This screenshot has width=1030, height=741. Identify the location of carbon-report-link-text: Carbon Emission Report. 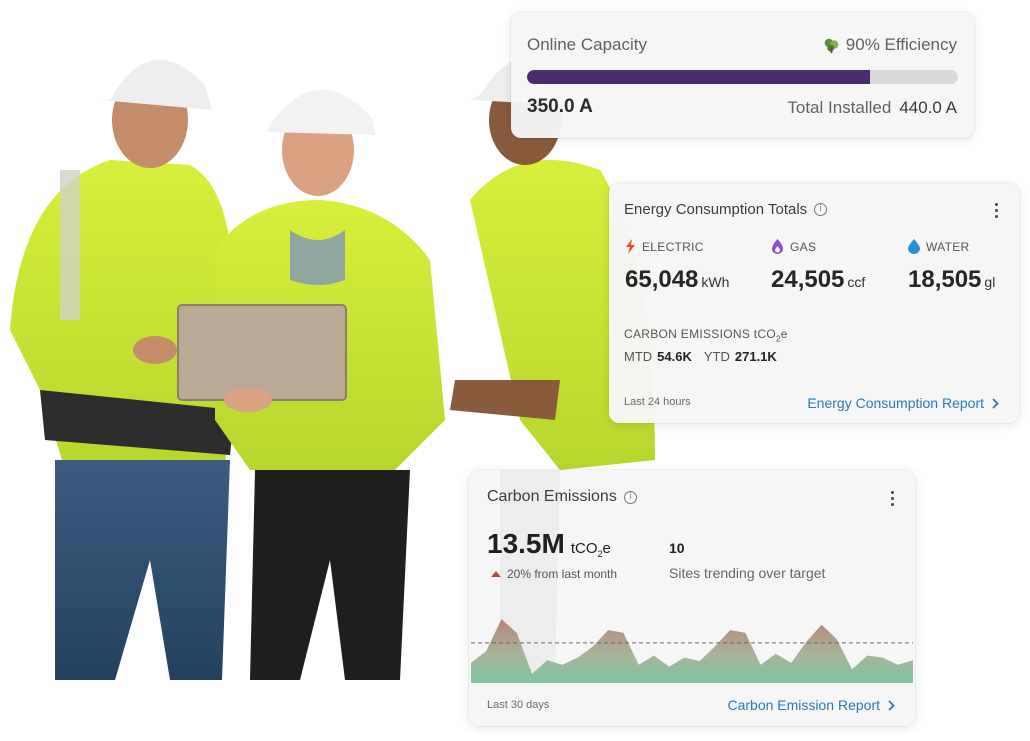
(803, 705).